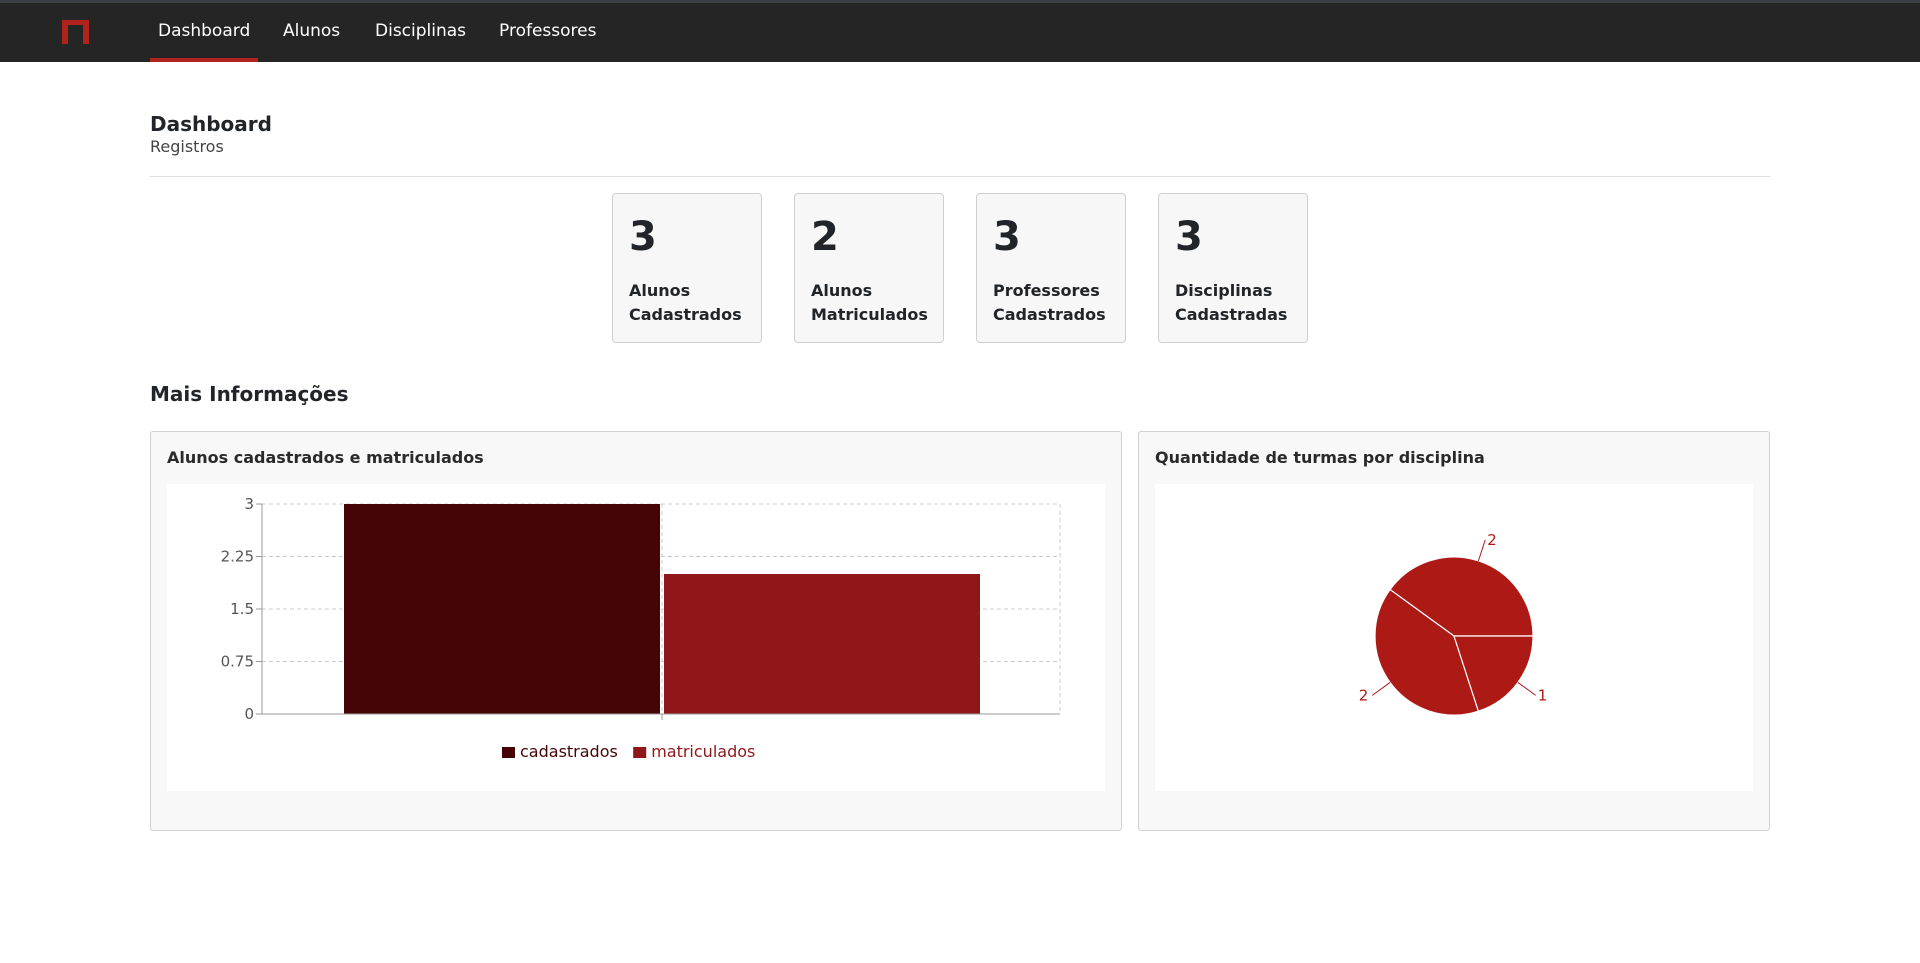  I want to click on legend-label-matriculados: matriculados, so click(703, 751).